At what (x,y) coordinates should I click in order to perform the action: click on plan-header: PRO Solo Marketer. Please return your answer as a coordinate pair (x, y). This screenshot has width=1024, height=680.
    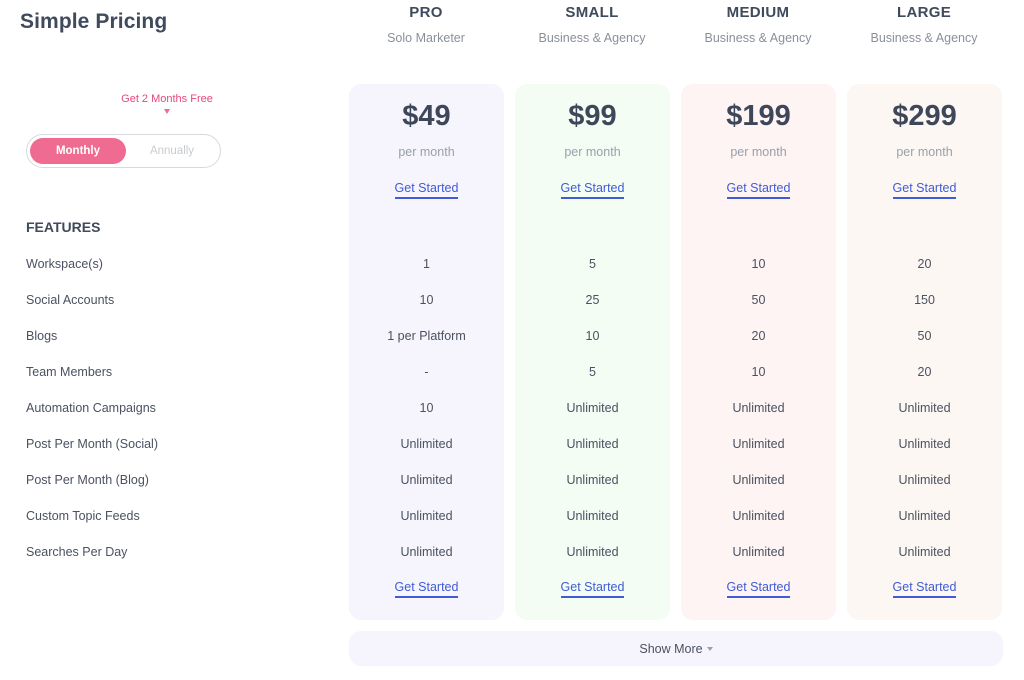
    Looking at the image, I should click on (426, 22).